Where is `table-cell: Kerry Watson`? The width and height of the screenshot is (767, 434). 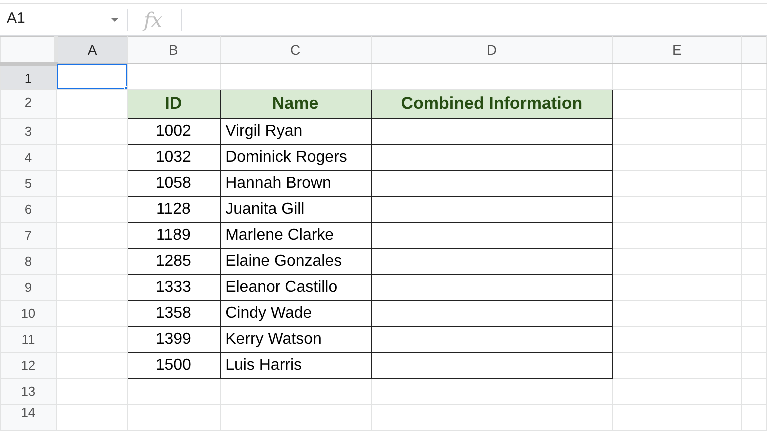
table-cell: Kerry Watson is located at coordinates (296, 339).